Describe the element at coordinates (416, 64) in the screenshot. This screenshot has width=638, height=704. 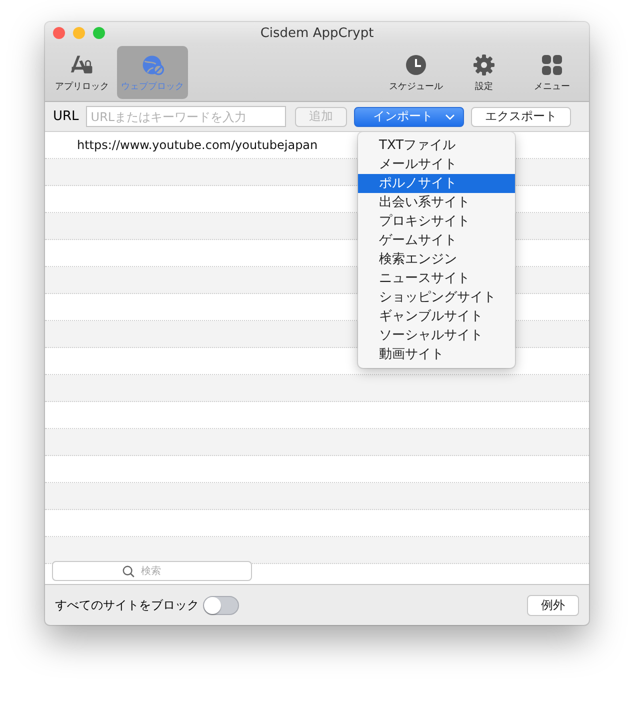
I see `clock-icon` at that location.